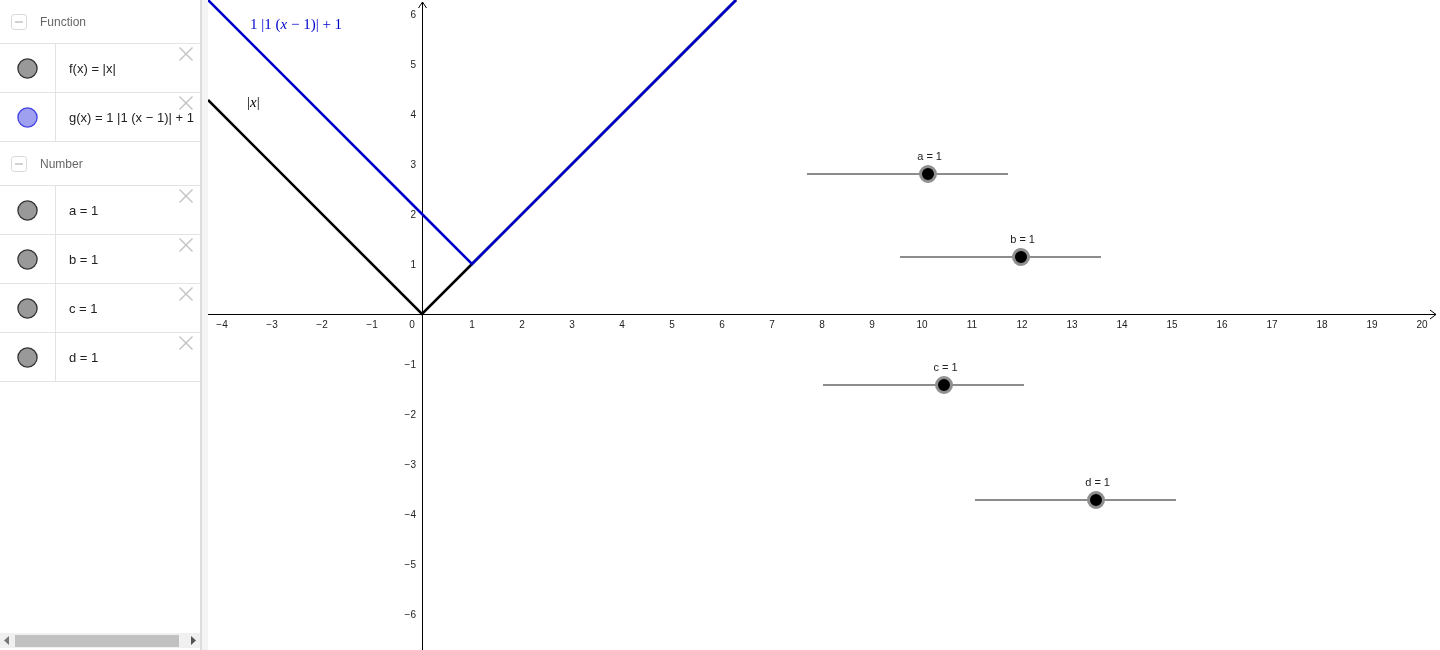 The image size is (1440, 650). I want to click on axis-tick-label: 18, so click(1322, 324).